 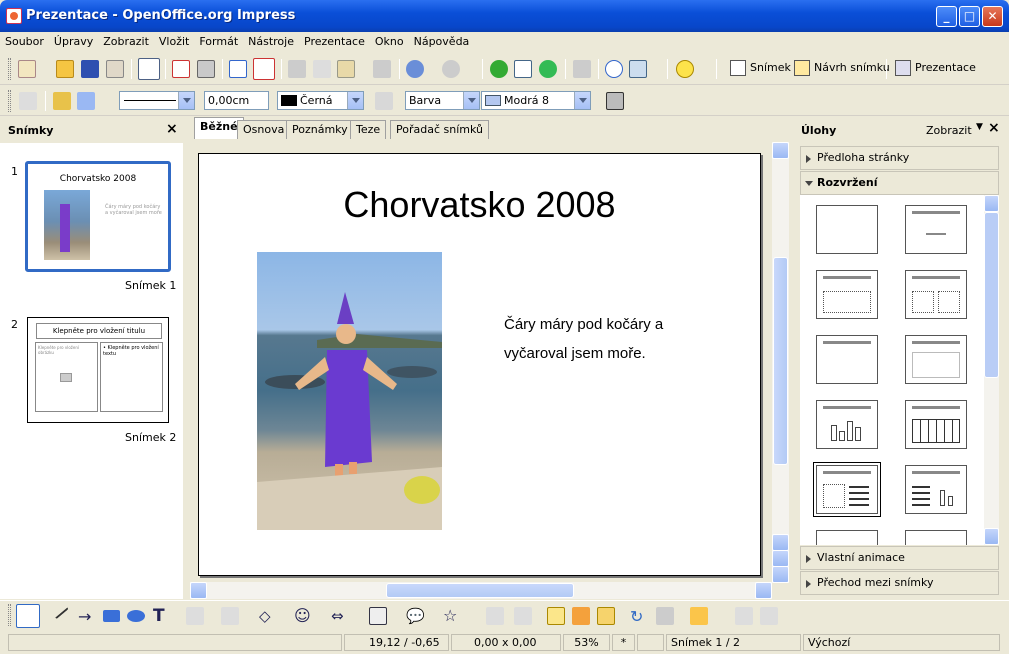 What do you see at coordinates (334, 40) in the screenshot?
I see `menu-slideshow: Prezentace` at bounding box center [334, 40].